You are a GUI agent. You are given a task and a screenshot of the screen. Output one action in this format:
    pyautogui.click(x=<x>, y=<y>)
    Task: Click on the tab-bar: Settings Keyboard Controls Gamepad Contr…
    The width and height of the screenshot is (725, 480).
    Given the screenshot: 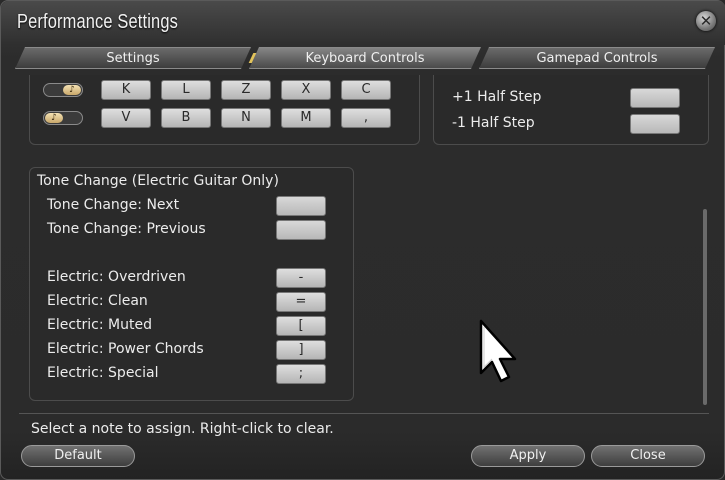 What is the action you would take?
    pyautogui.click(x=365, y=59)
    